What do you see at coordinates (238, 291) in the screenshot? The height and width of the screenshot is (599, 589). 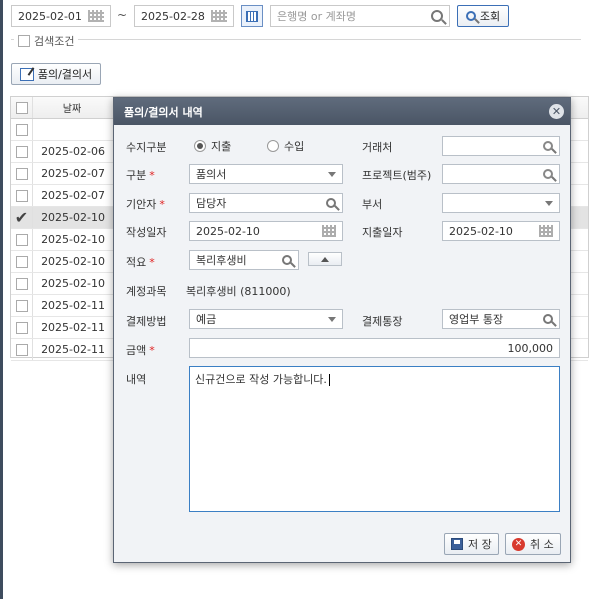 I see `account-value: 복리후생비 (811000)` at bounding box center [238, 291].